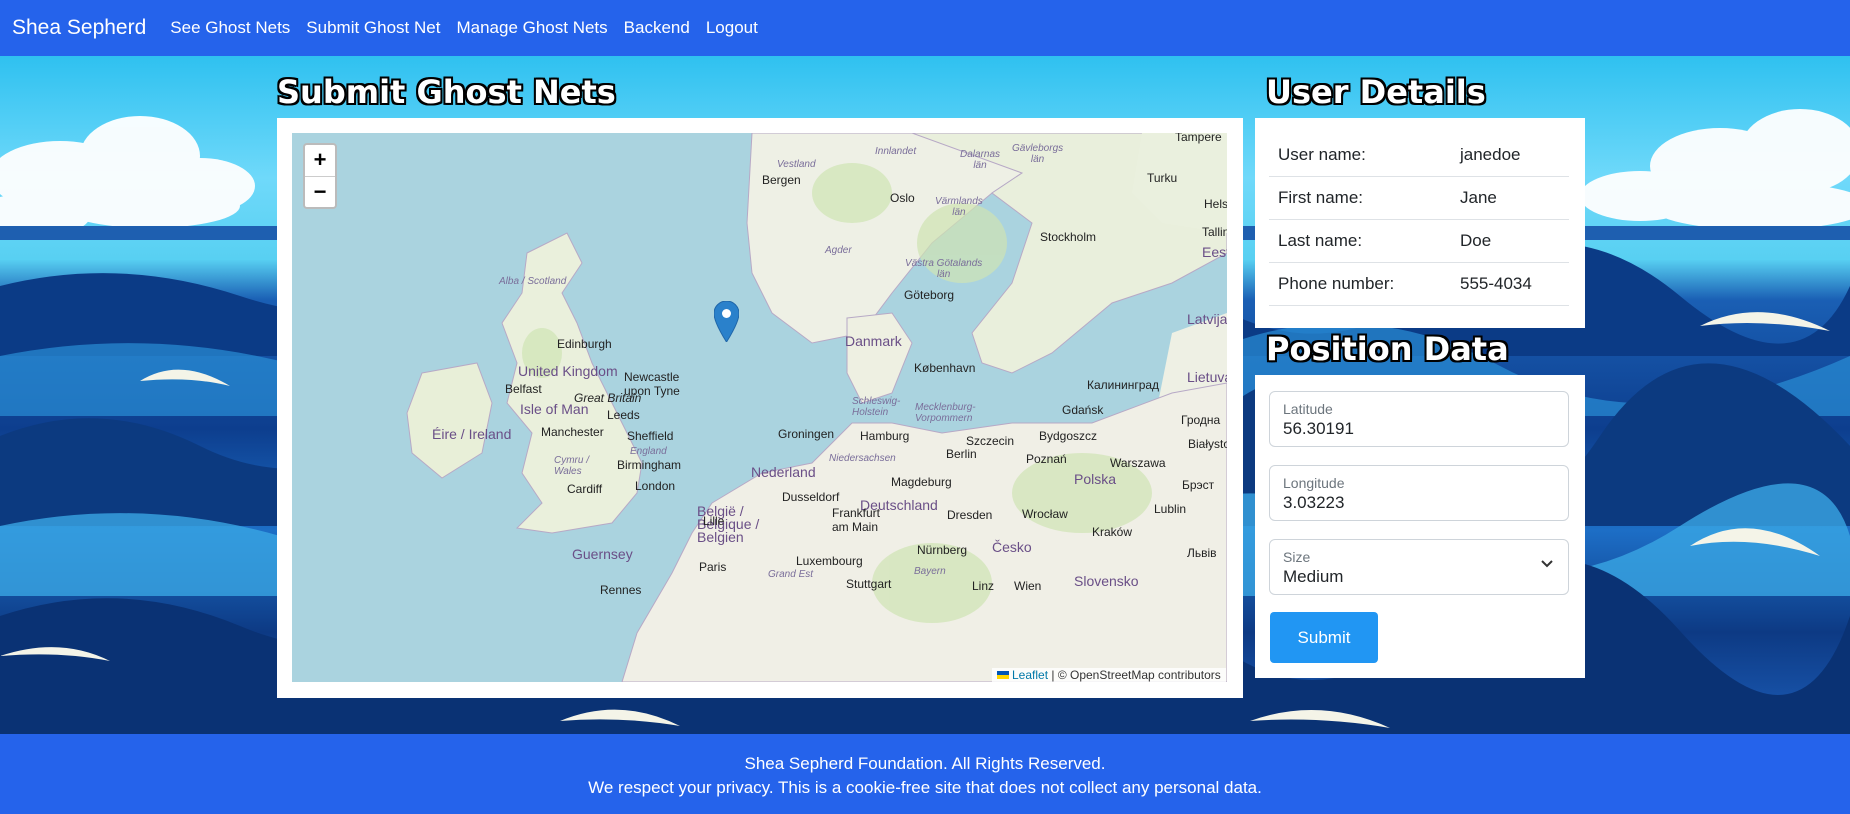 The height and width of the screenshot is (814, 1850). I want to click on map-label-cardiff: Cardiff, so click(585, 489).